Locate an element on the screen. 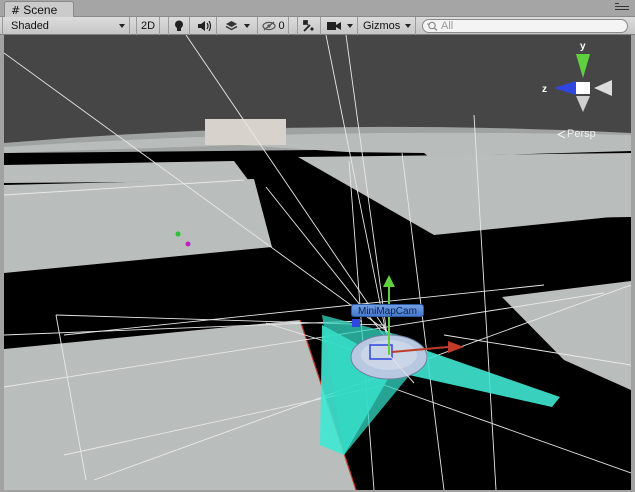 The image size is (635, 492). tab-bar: # Scene is located at coordinates (317, 9).